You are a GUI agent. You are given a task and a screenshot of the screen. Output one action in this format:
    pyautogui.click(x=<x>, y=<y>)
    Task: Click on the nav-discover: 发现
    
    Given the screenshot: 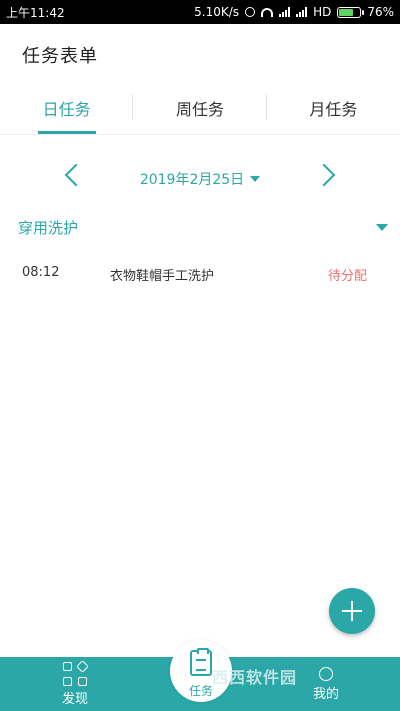 What is the action you would take?
    pyautogui.click(x=75, y=684)
    